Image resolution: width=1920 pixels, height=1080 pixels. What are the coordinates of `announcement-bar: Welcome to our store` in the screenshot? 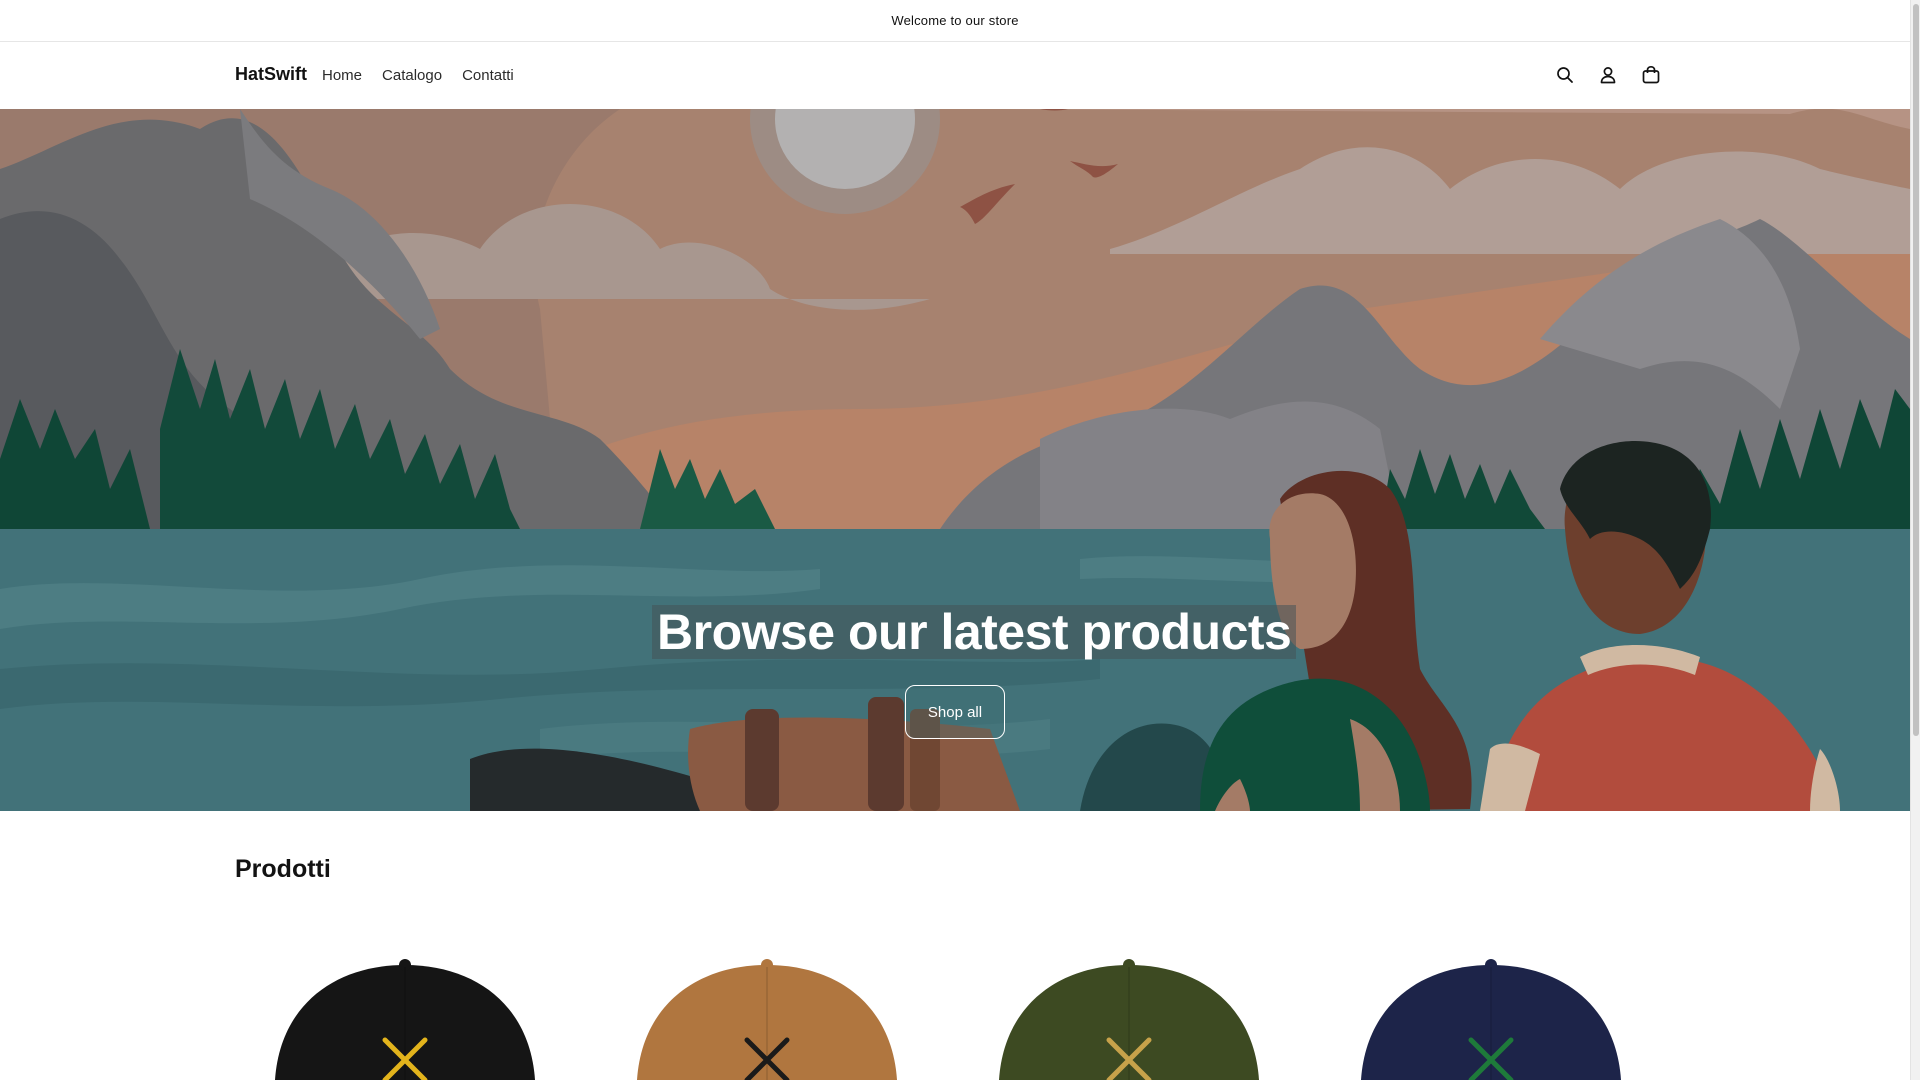 It's located at (955, 21).